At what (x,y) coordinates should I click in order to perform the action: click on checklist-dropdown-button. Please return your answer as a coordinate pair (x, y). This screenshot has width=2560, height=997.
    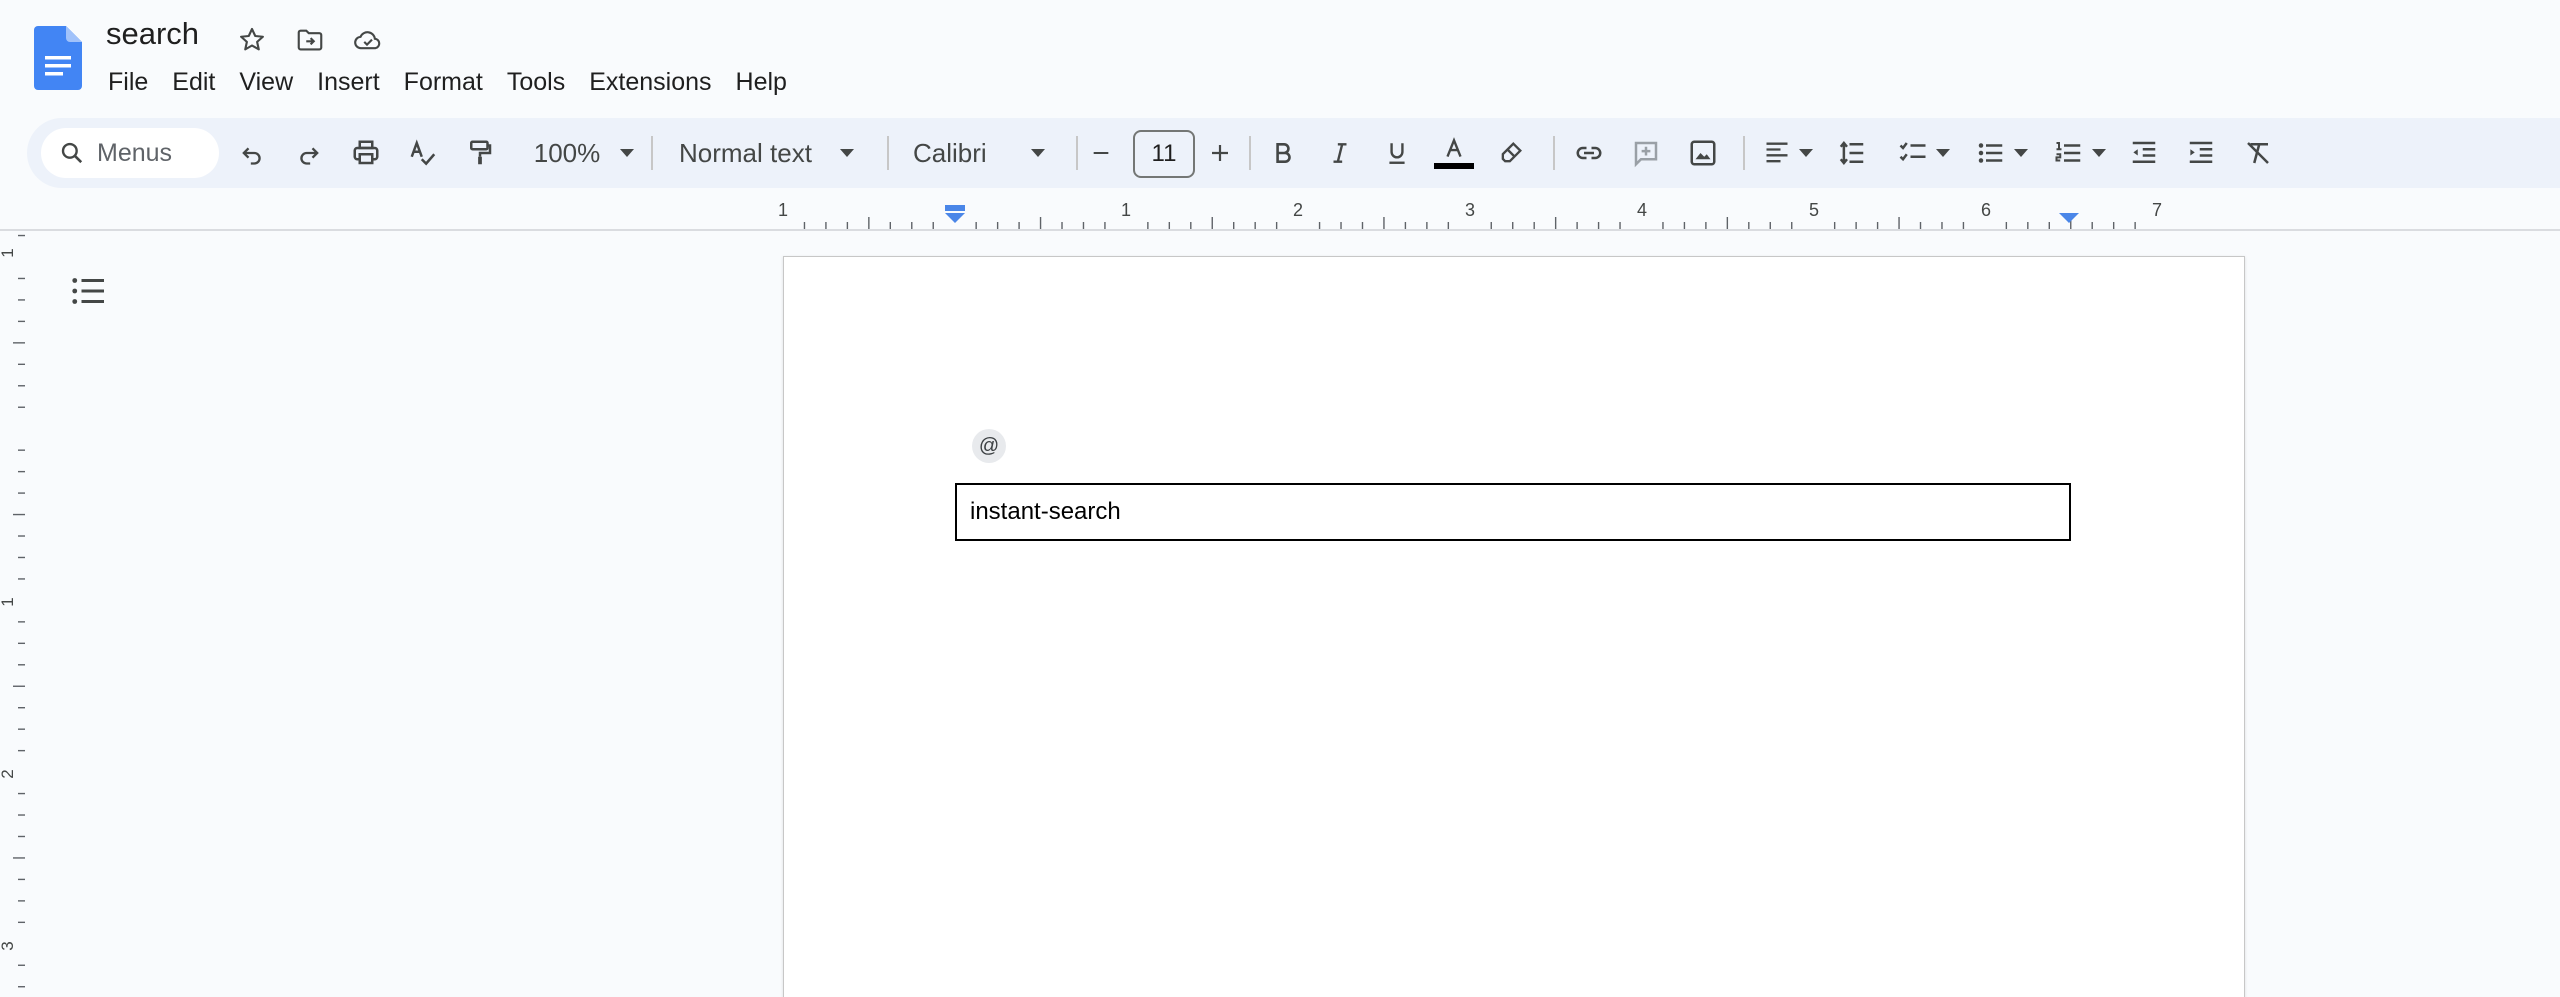
    Looking at the image, I should click on (1924, 153).